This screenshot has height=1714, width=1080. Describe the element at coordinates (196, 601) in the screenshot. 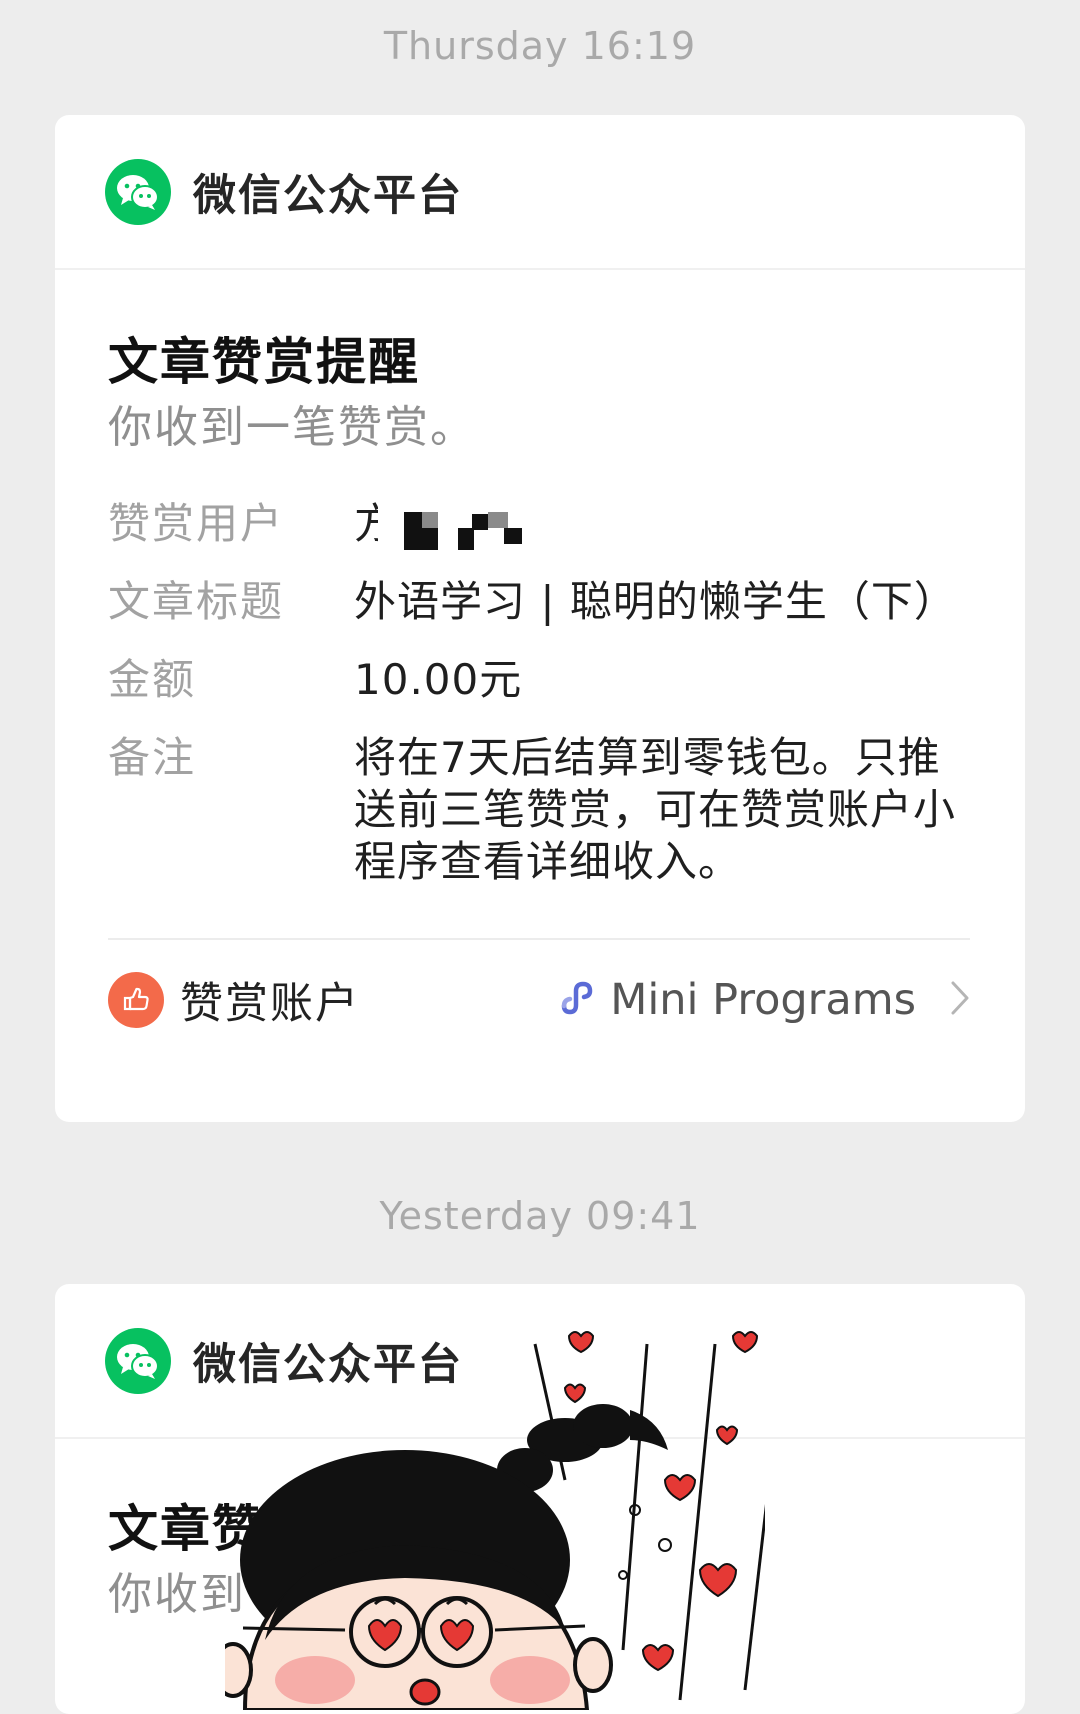

I see `field-label: 文章标题` at that location.